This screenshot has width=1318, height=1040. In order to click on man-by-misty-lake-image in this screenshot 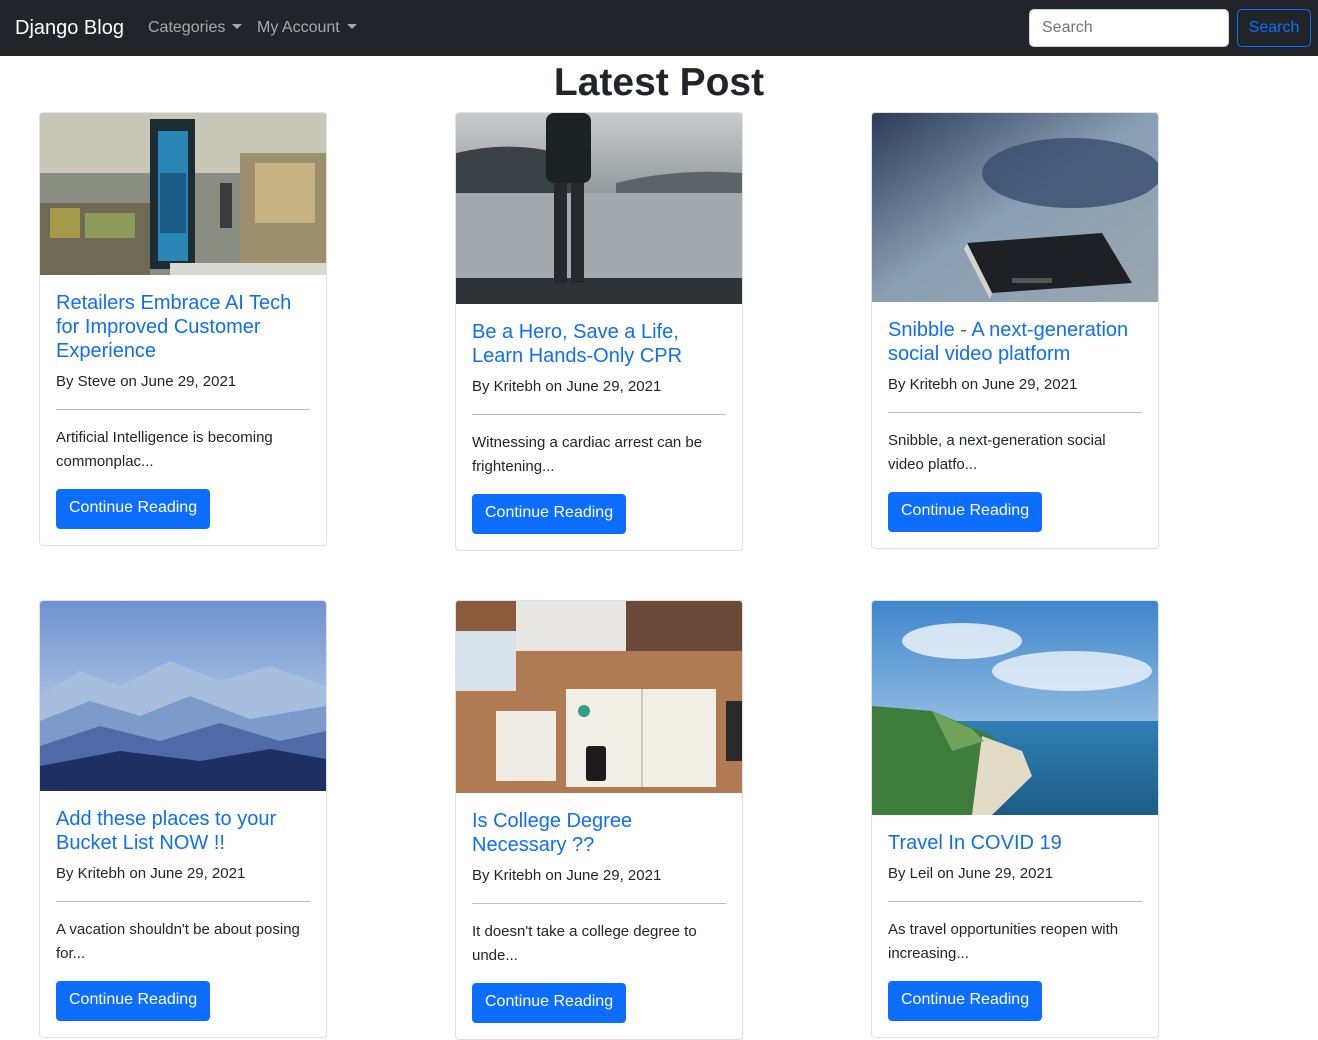, I will do `click(599, 208)`.